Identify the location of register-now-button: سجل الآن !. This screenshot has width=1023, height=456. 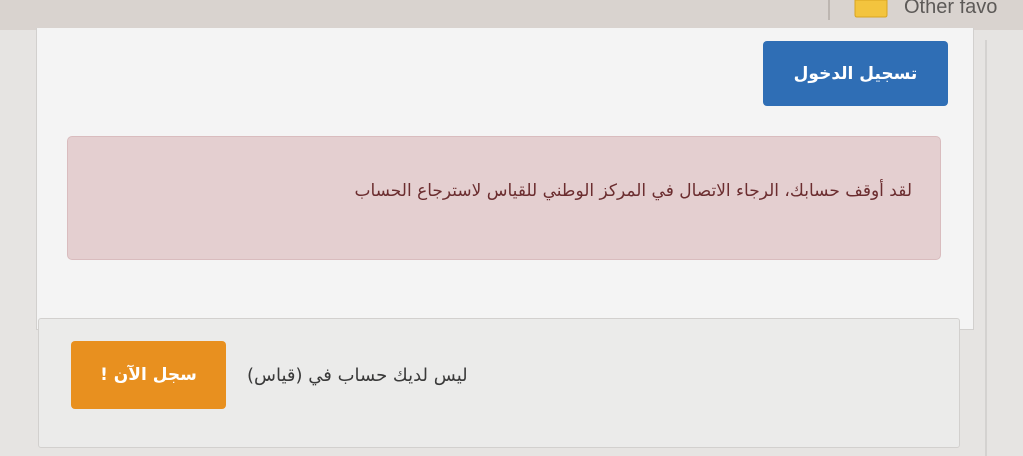
(148, 375).